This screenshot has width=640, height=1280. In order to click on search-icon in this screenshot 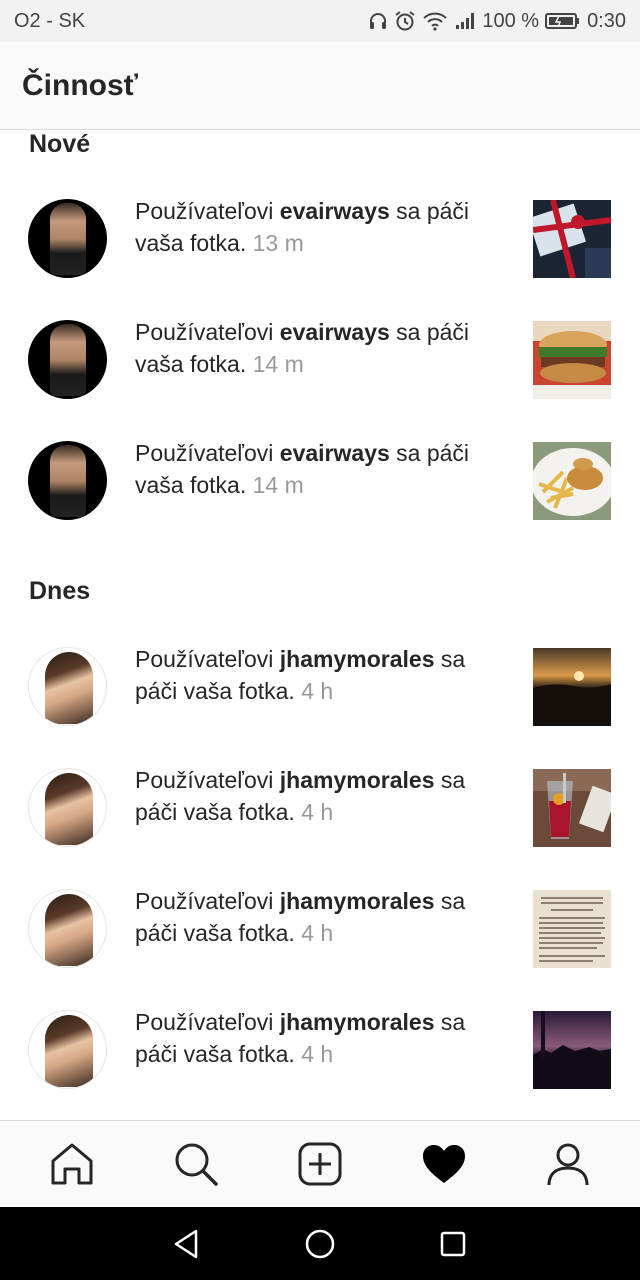, I will do `click(196, 1164)`.